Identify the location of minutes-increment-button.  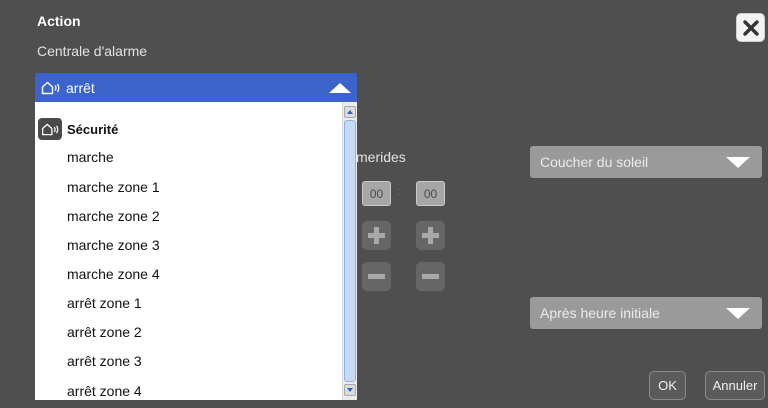
(430, 235).